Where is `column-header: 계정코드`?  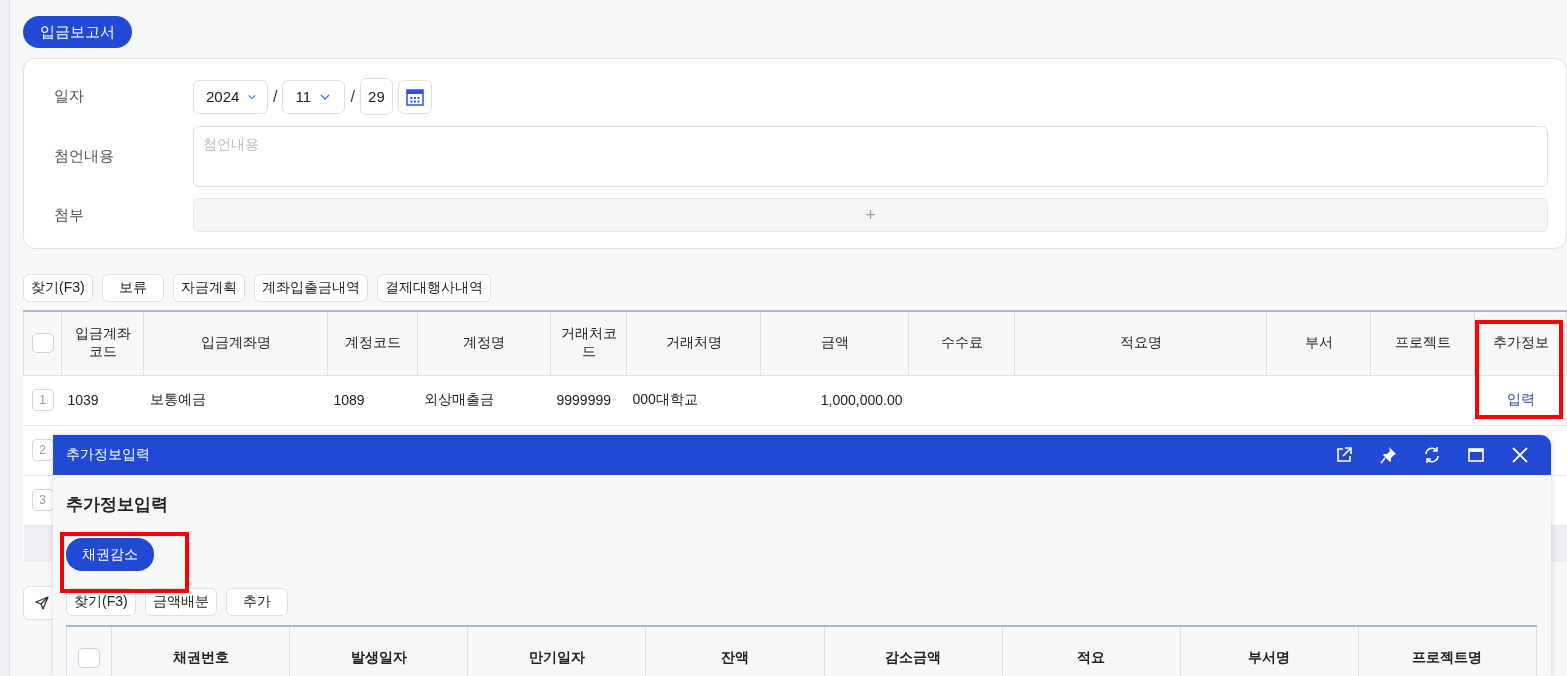 column-header: 계정코드 is located at coordinates (372, 343).